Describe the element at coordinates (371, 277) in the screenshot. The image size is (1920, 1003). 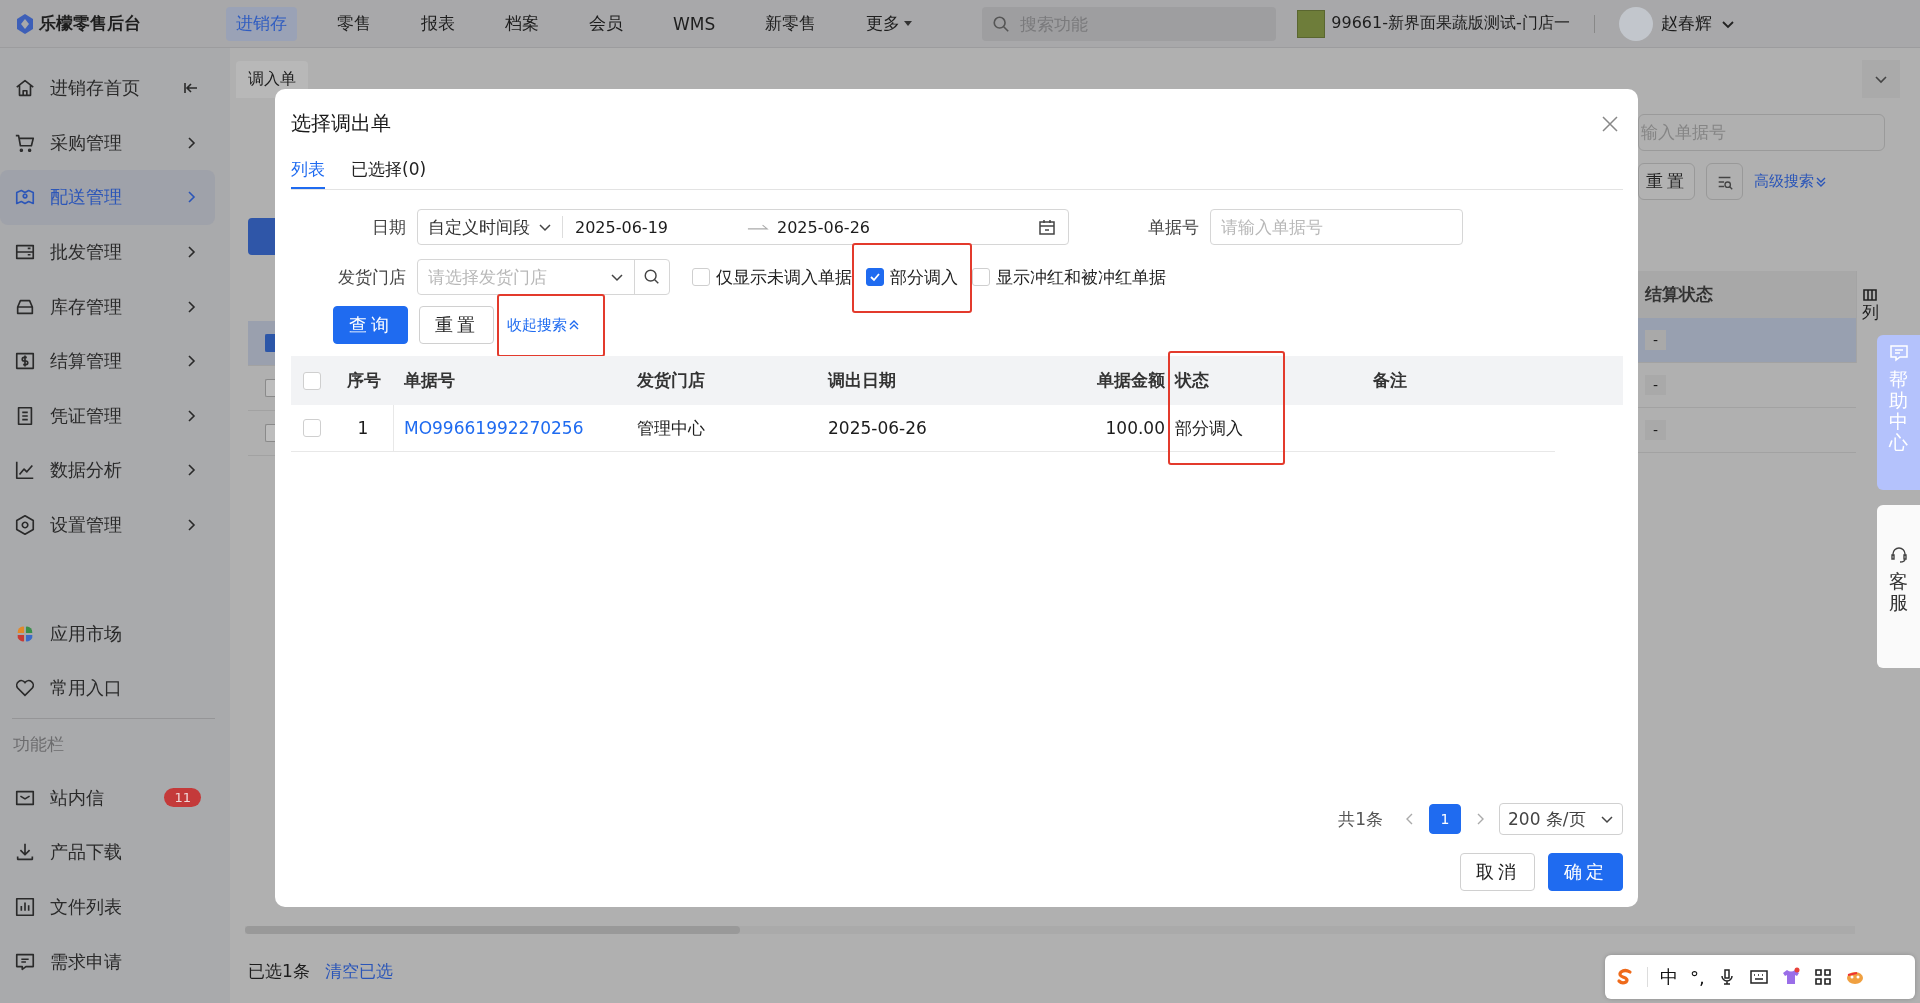
I see `field-label: 发货门店` at that location.